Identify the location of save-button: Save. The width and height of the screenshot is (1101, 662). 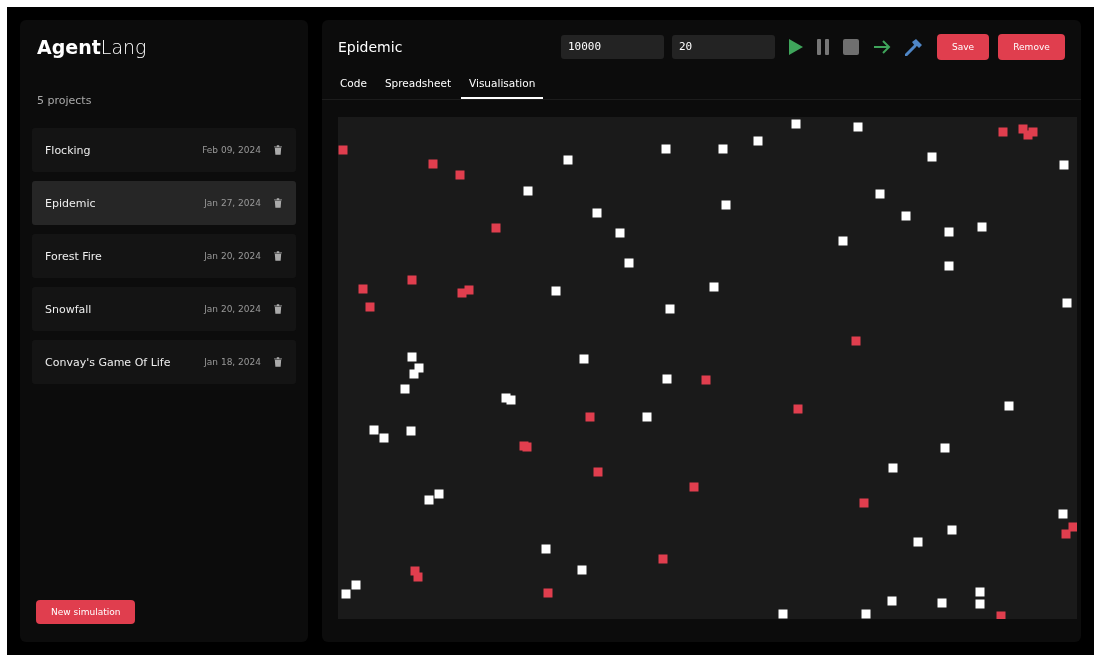
(963, 46).